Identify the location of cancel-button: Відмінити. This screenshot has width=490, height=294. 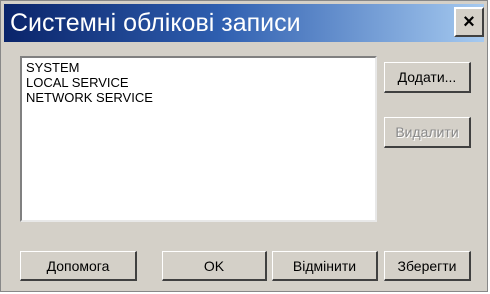
(325, 266).